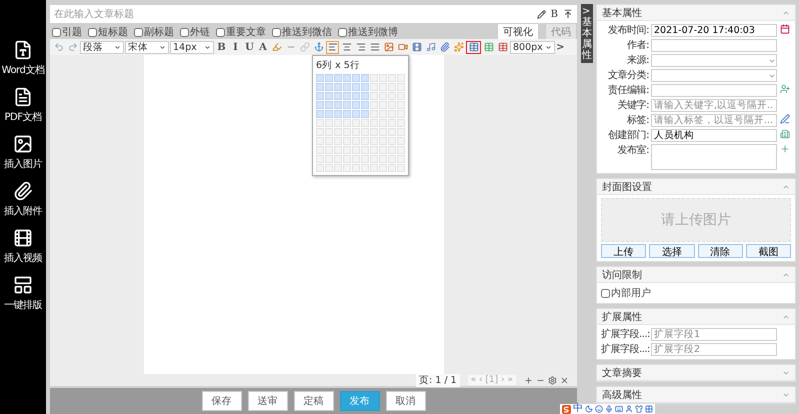 This screenshot has width=799, height=414. What do you see at coordinates (696, 187) in the screenshot?
I see `panel-header: 封面图设置` at bounding box center [696, 187].